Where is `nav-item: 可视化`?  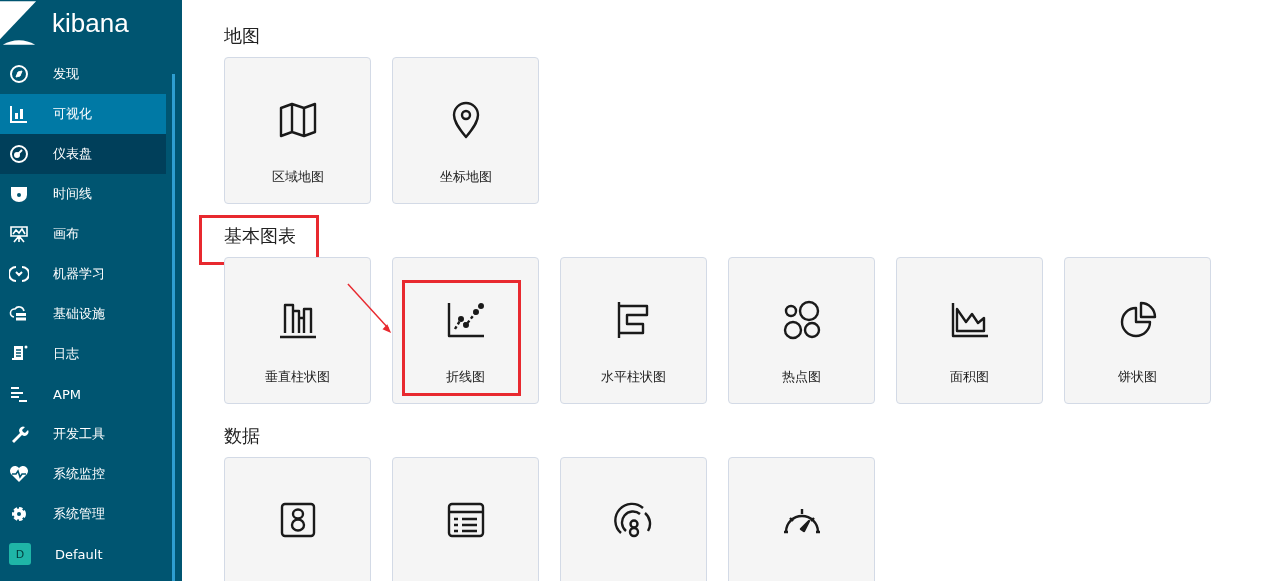
nav-item: 可视化 is located at coordinates (83, 114).